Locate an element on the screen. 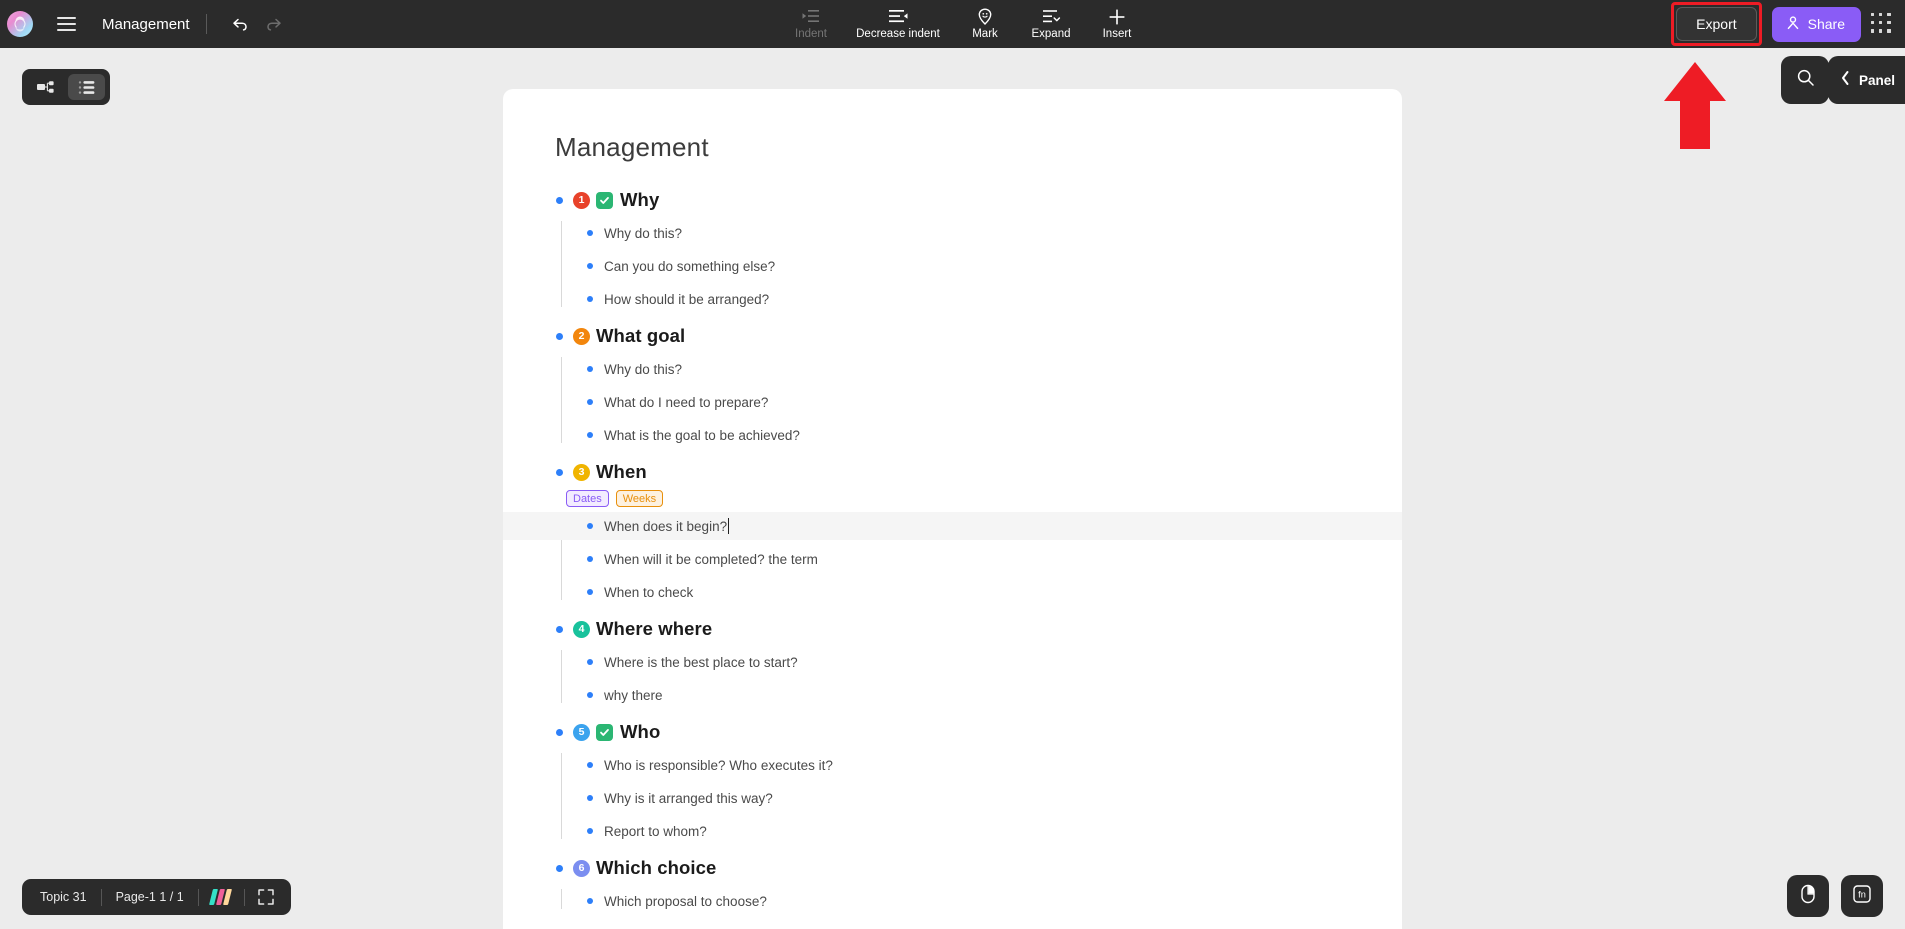 The height and width of the screenshot is (929, 1905). export-button: Export is located at coordinates (1716, 24).